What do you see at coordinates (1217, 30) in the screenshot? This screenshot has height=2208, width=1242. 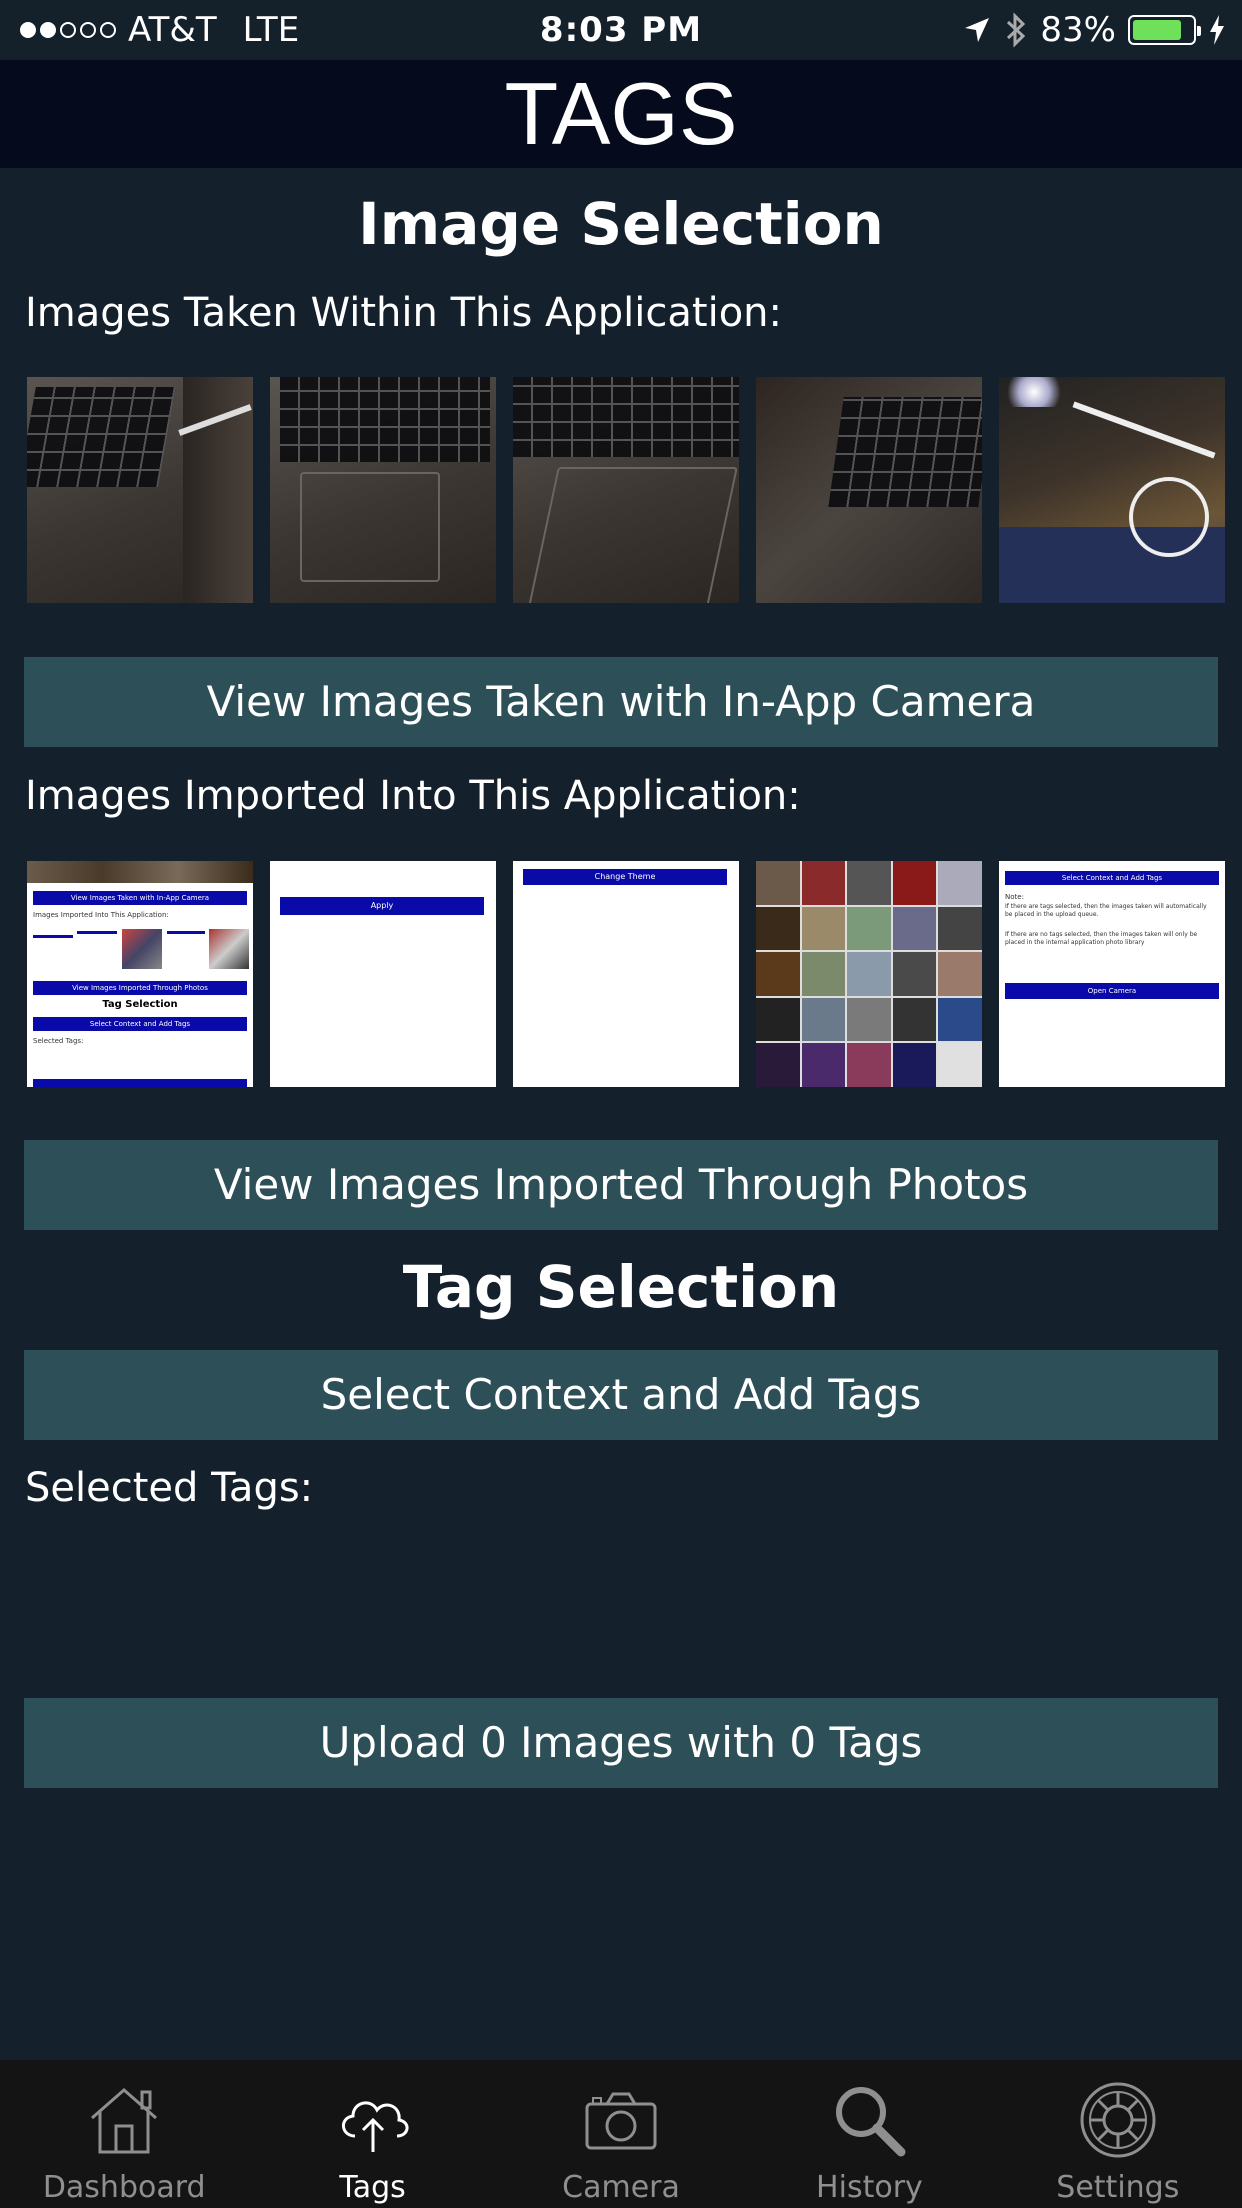 I see `charging-bolt-icon` at bounding box center [1217, 30].